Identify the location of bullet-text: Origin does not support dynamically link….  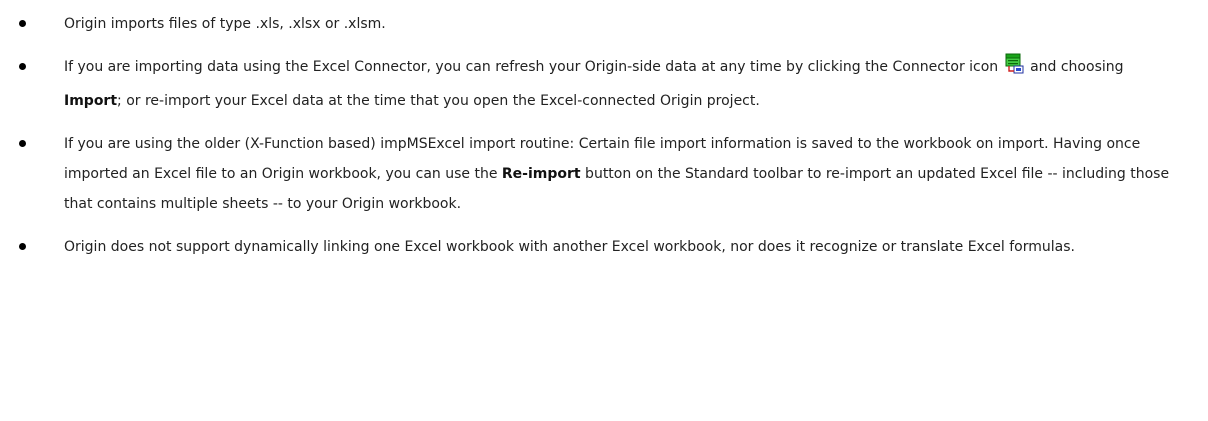
(569, 247).